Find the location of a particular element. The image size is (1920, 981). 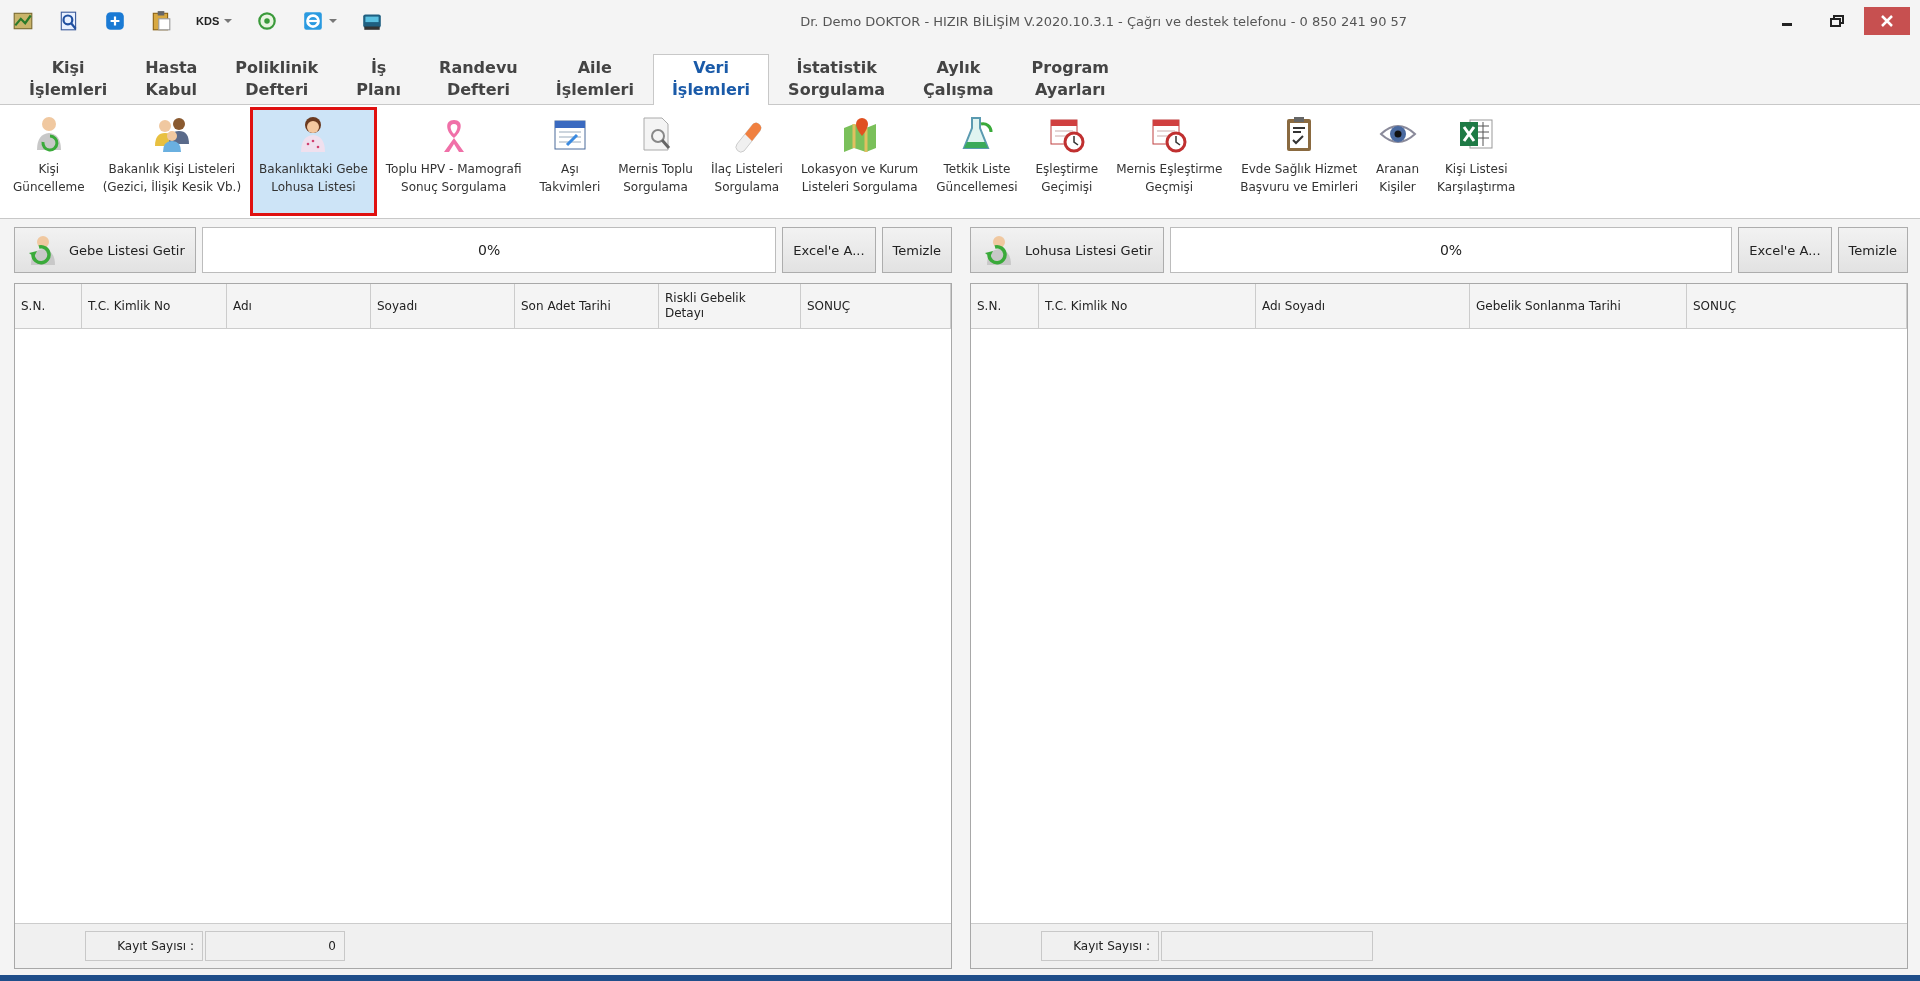

column-header: Adı is located at coordinates (299, 306).